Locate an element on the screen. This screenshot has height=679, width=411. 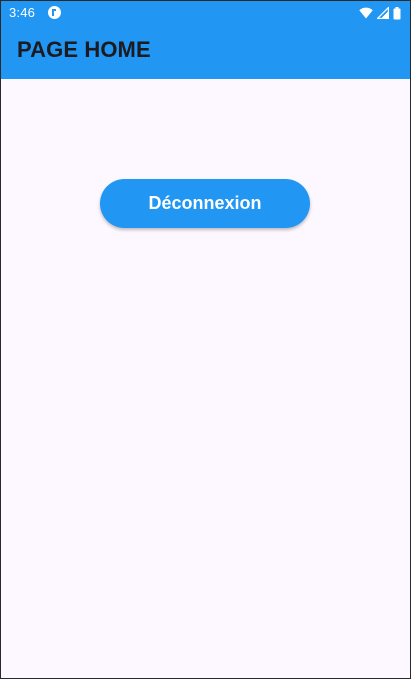
status-bar: 3:46 is located at coordinates (205, 13).